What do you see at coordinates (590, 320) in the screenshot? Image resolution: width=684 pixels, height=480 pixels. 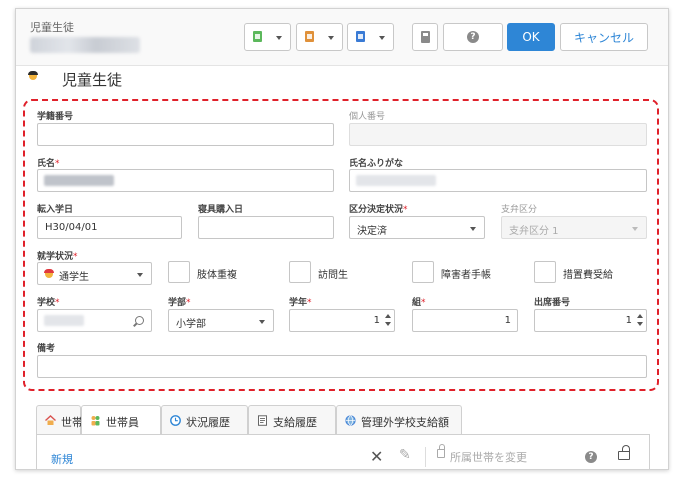 I see `shusseki-no-stepper: 1` at bounding box center [590, 320].